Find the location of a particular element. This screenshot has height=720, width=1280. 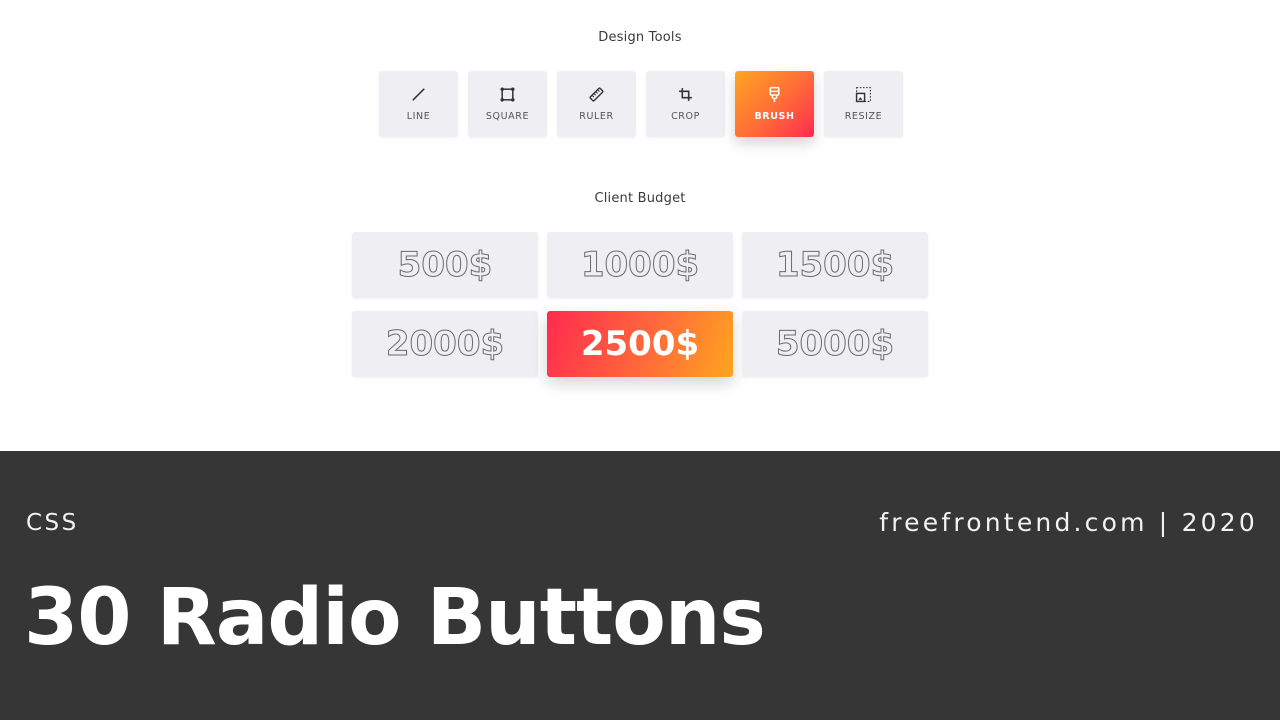

budget-value: 5000$ is located at coordinates (835, 344).